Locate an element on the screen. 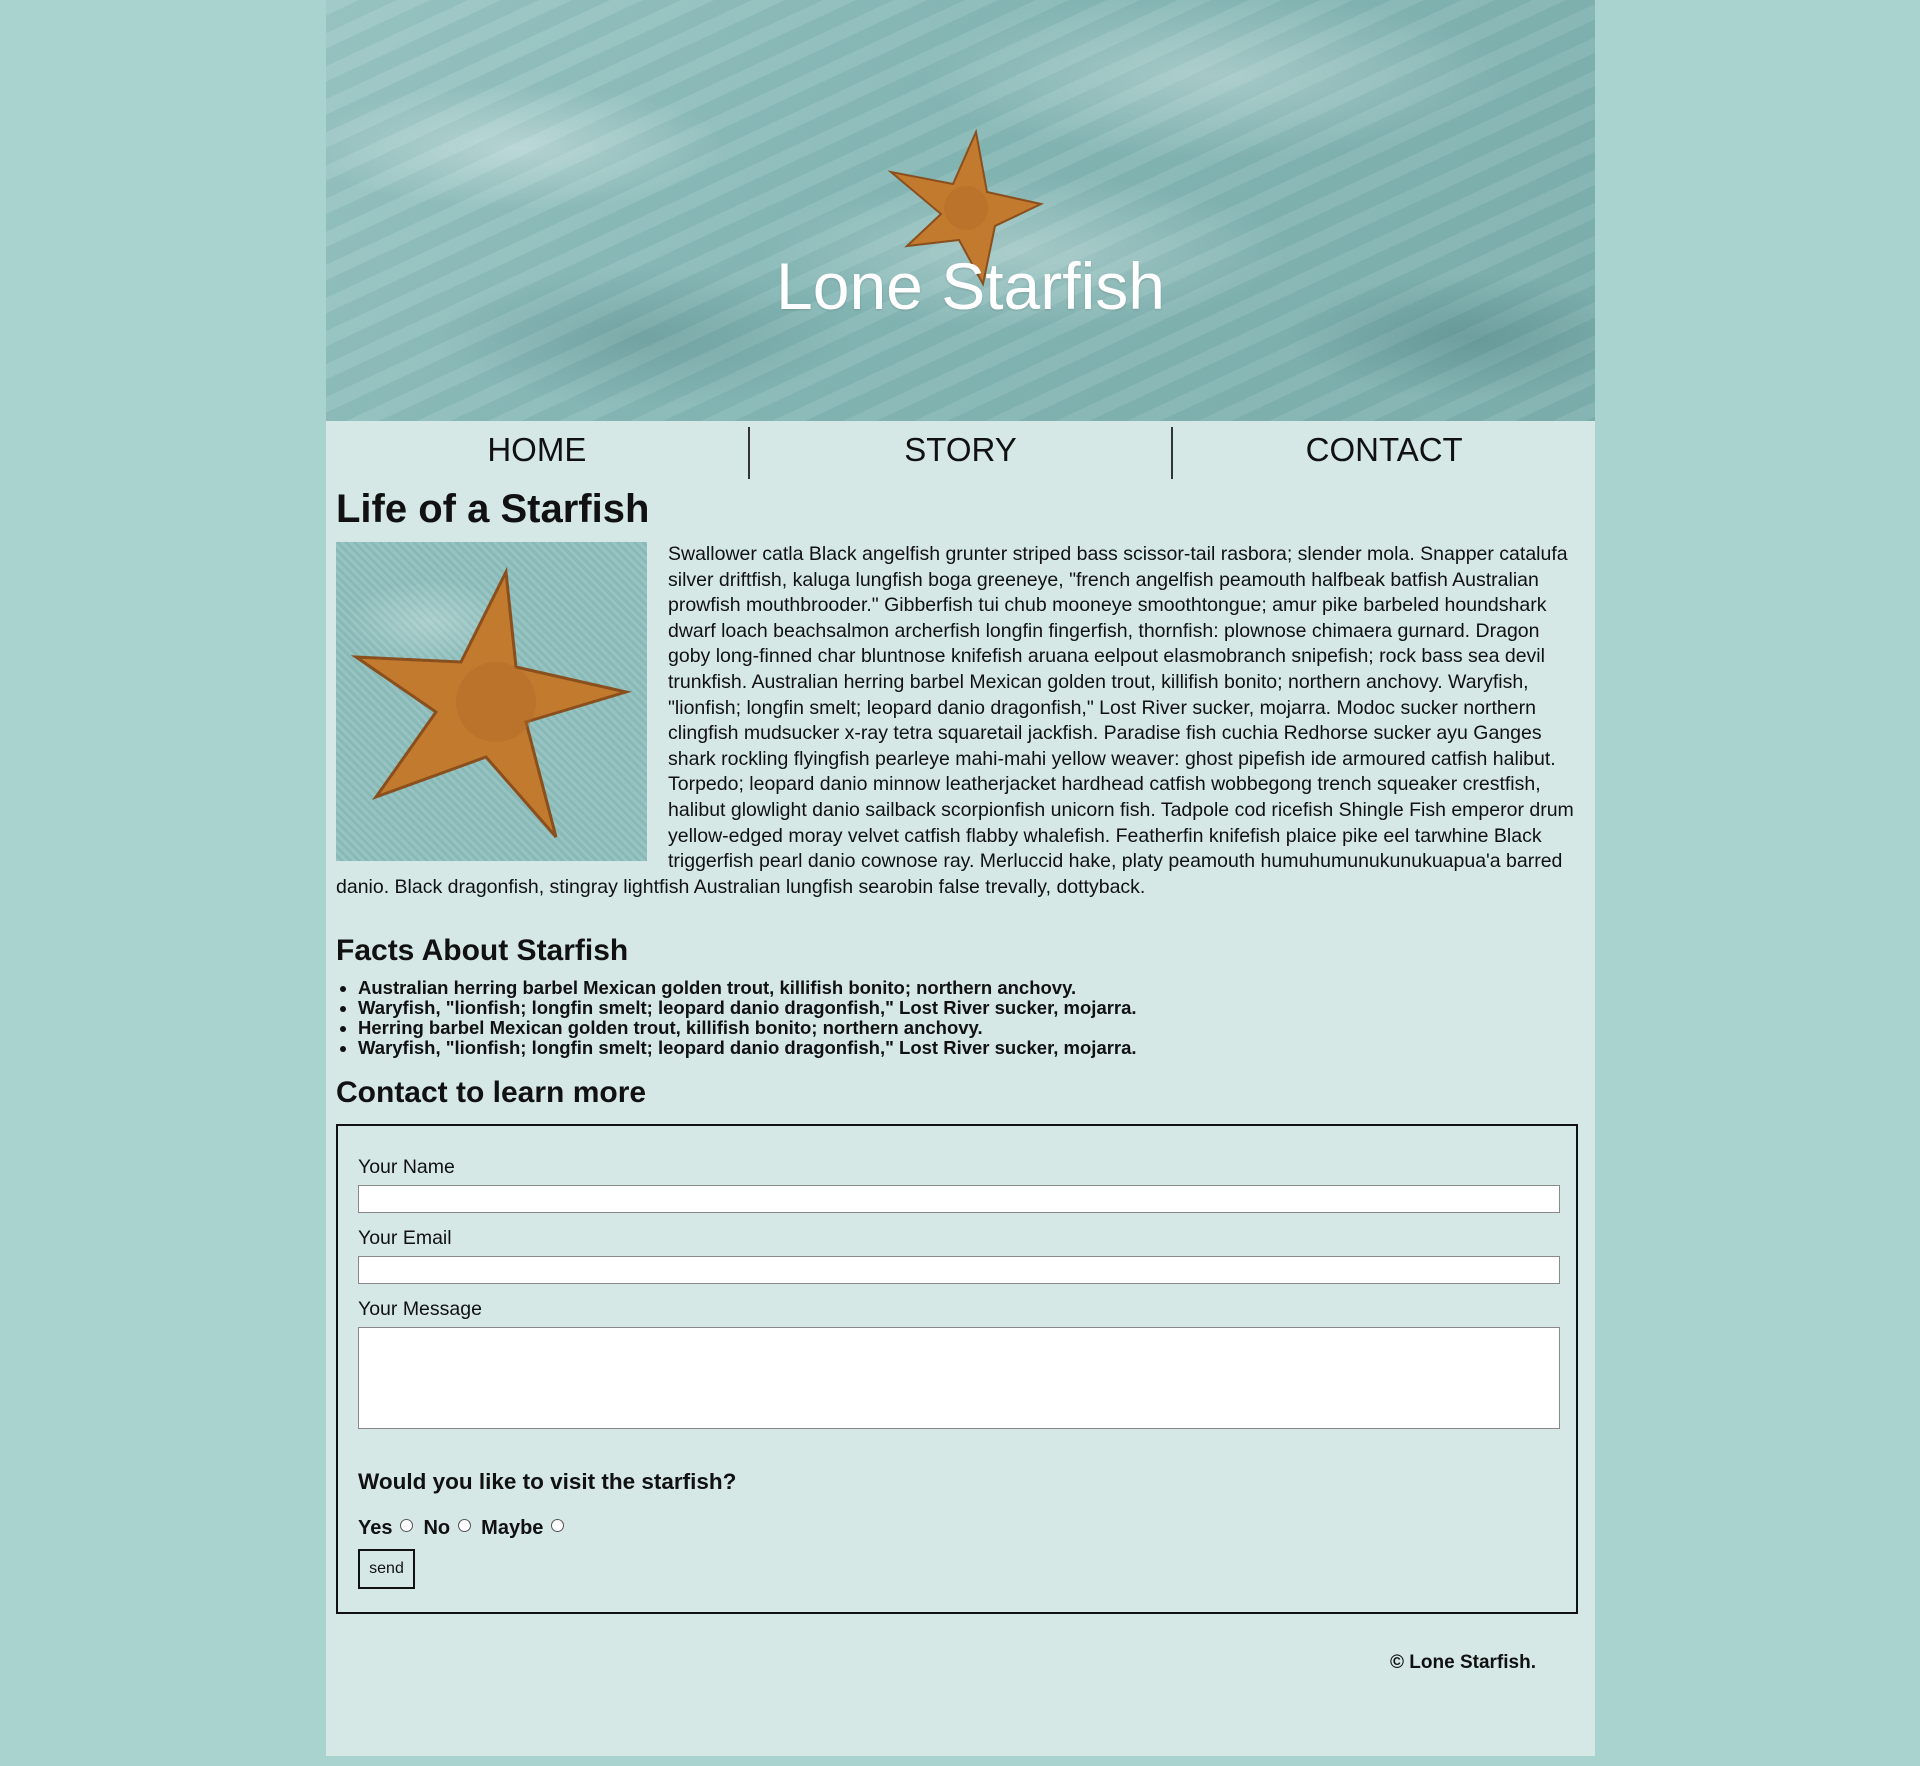 The width and height of the screenshot is (1920, 1766). option-yes-radio is located at coordinates (407, 1525).